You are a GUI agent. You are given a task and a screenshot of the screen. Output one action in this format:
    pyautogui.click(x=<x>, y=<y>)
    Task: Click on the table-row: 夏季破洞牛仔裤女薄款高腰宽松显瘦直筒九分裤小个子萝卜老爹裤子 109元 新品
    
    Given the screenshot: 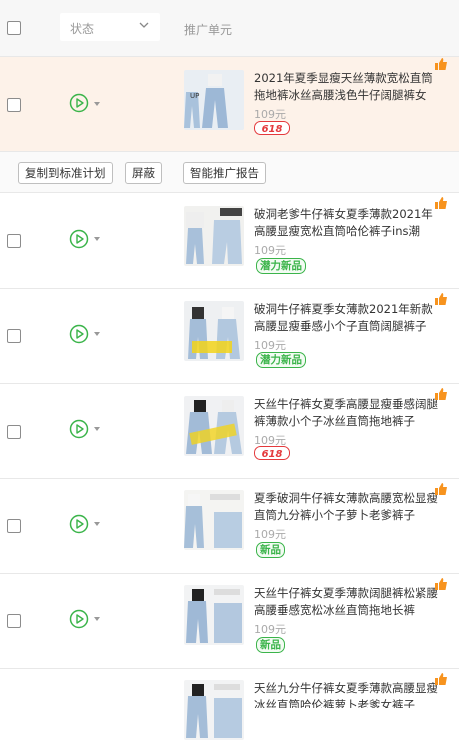 What is the action you would take?
    pyautogui.click(x=229, y=526)
    